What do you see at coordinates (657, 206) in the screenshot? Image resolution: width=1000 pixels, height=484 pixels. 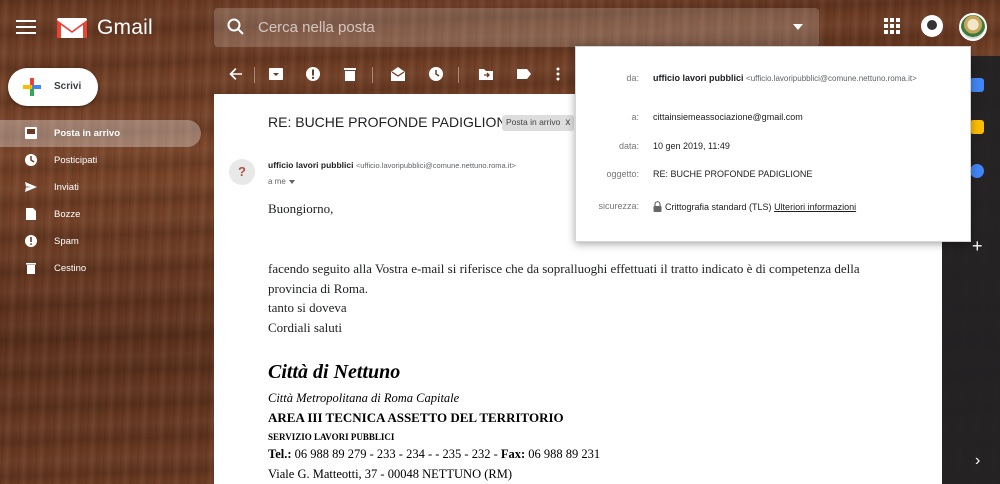 I see `lock-icon` at bounding box center [657, 206].